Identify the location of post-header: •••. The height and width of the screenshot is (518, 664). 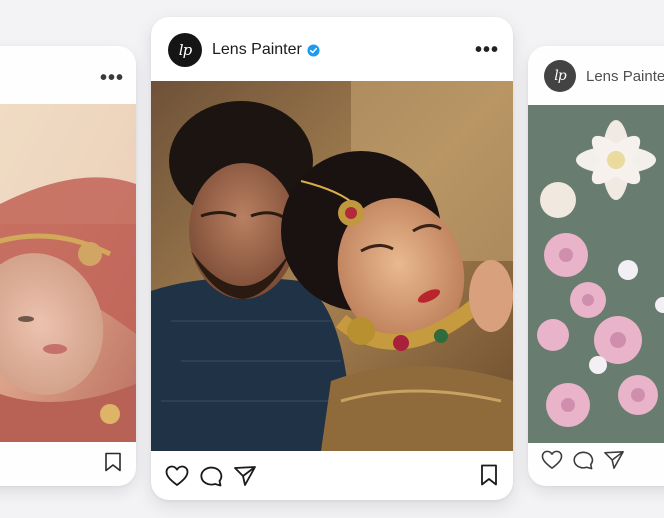
(68, 78).